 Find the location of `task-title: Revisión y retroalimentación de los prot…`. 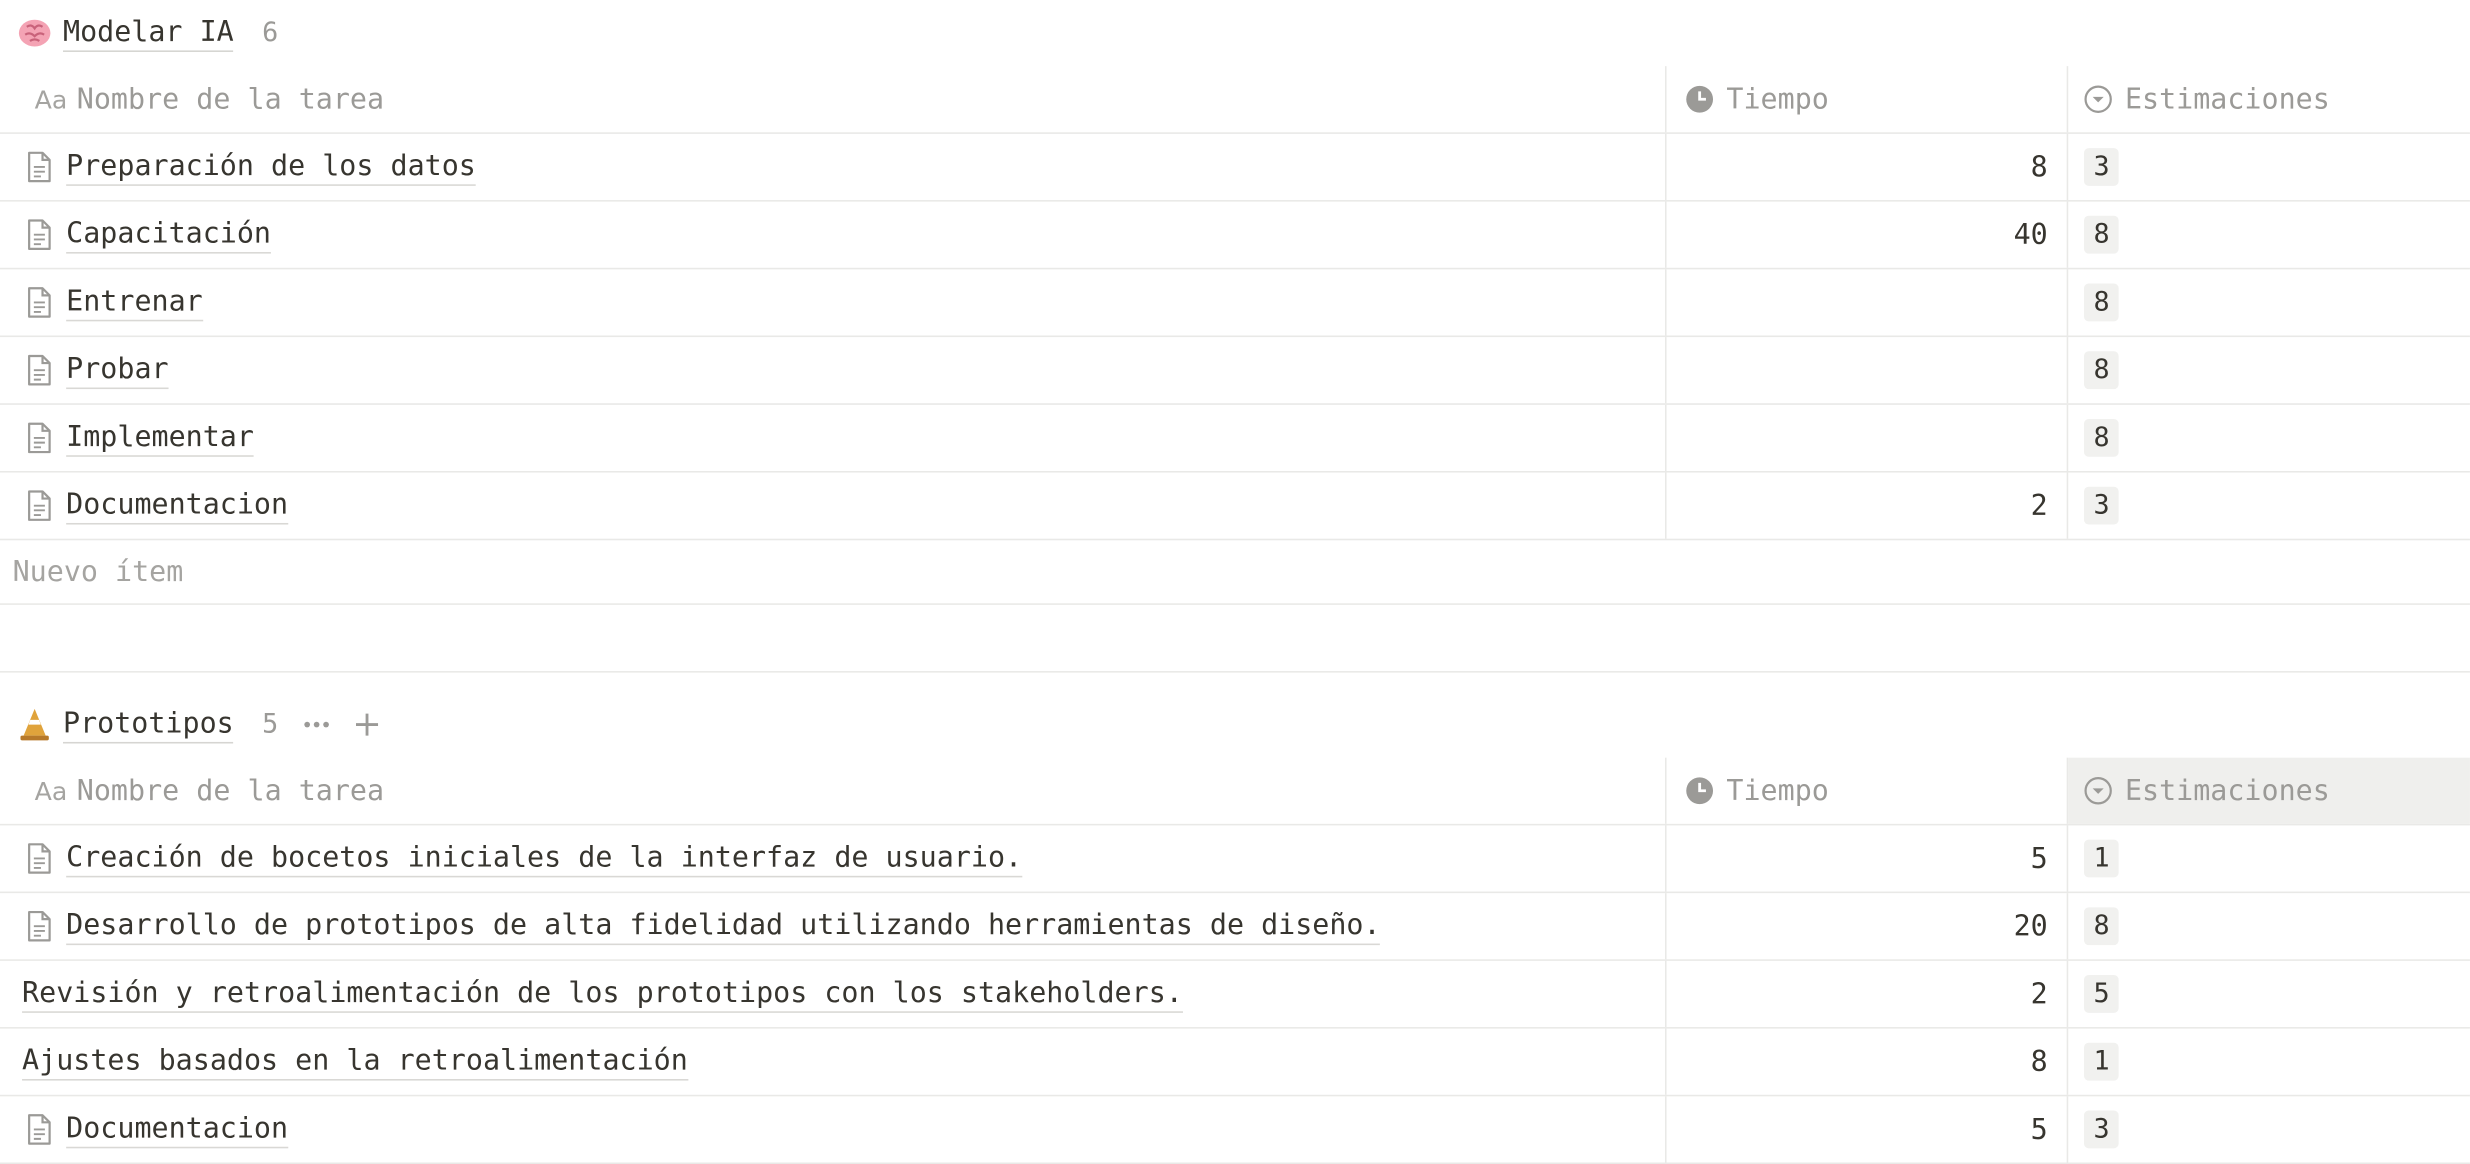

task-title: Revisión y retroalimentación de los prot… is located at coordinates (602, 994).